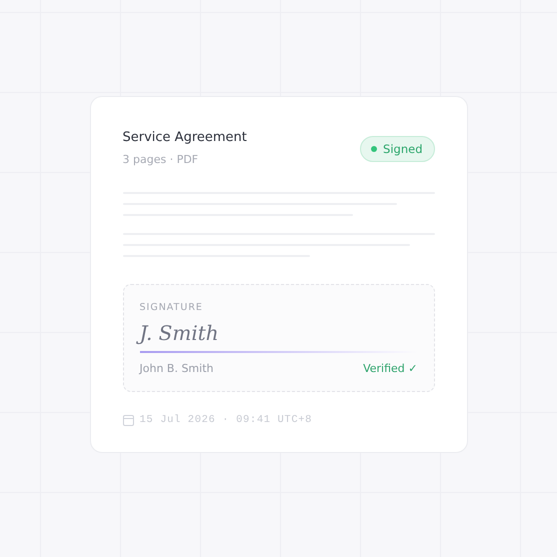  What do you see at coordinates (161, 159) in the screenshot?
I see `document-meta: 3 pages · PDF` at bounding box center [161, 159].